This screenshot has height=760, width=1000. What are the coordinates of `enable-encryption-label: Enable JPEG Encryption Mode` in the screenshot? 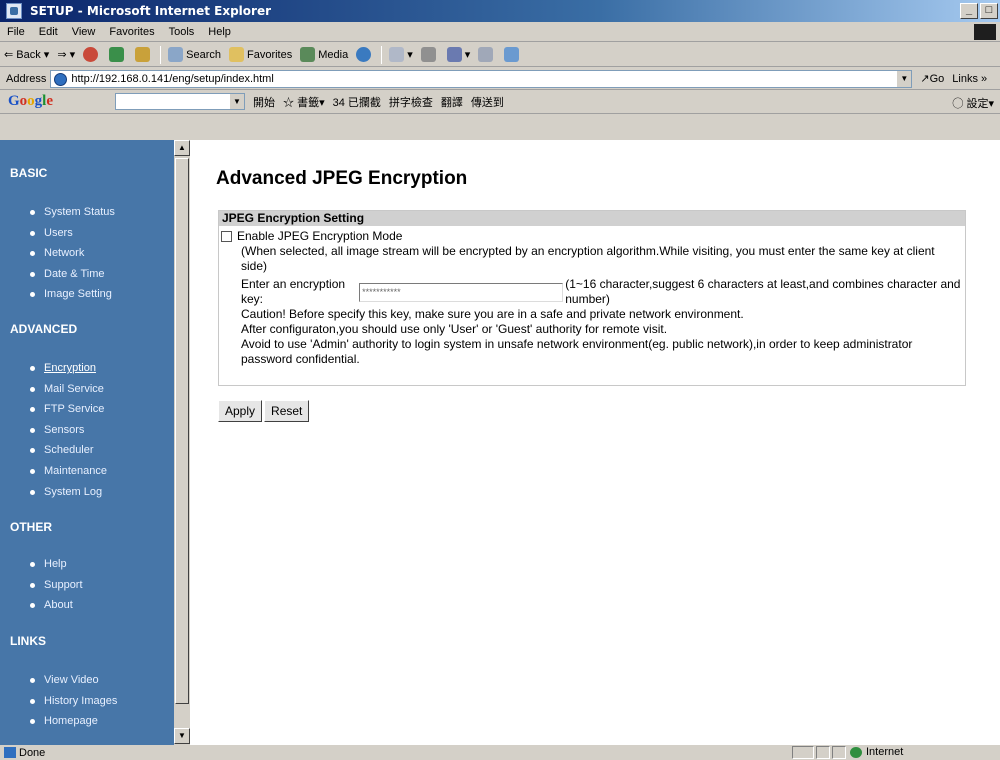 It's located at (320, 236).